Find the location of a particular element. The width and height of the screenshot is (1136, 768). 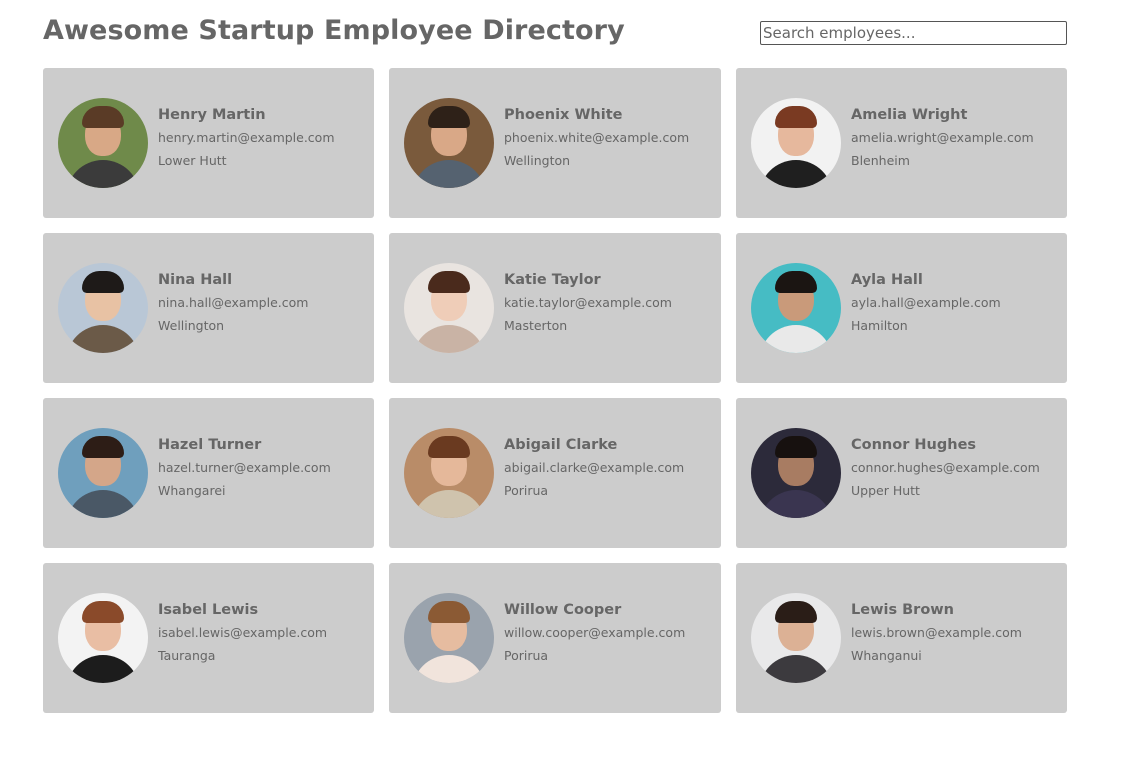

employee-email: isabel.lewis@example.com is located at coordinates (243, 632).